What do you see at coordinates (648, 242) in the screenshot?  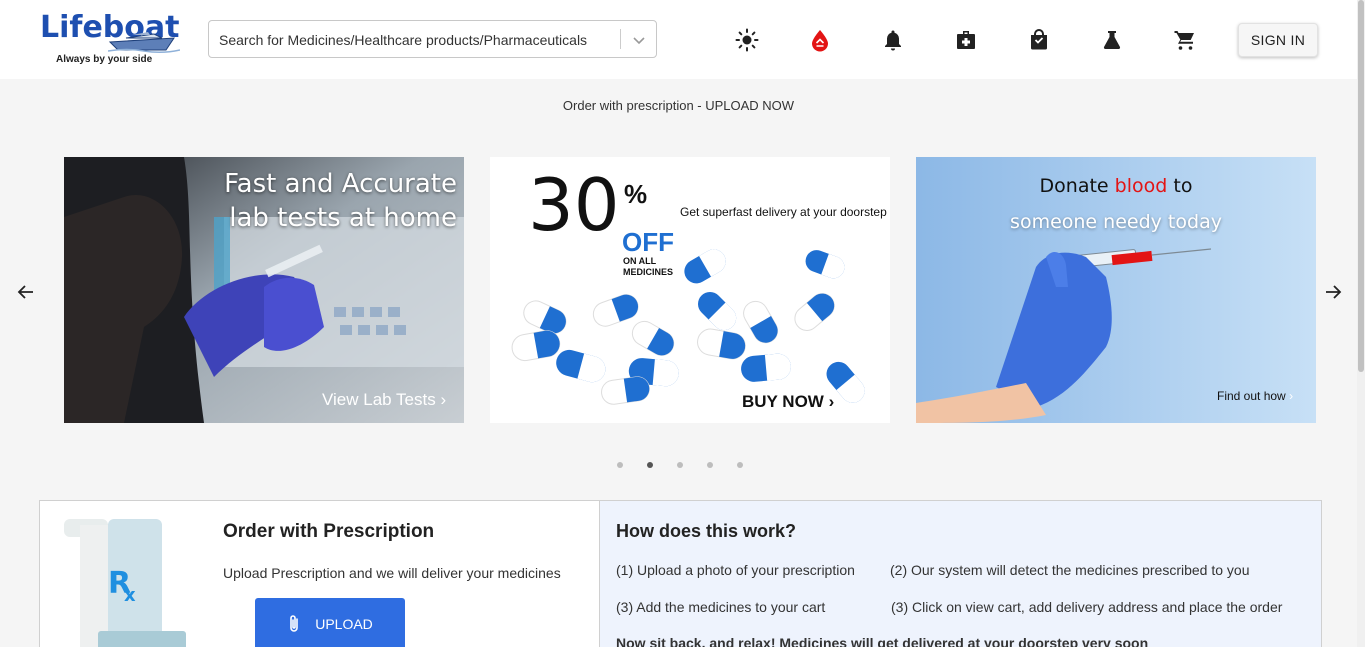 I see `off-label: OFF` at bounding box center [648, 242].